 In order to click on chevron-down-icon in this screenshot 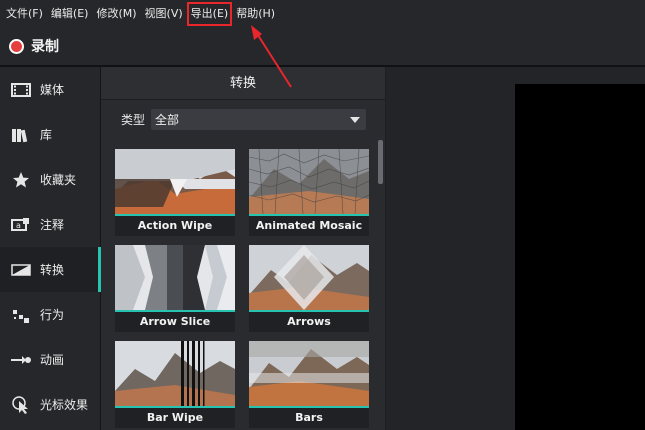, I will do `click(355, 119)`.